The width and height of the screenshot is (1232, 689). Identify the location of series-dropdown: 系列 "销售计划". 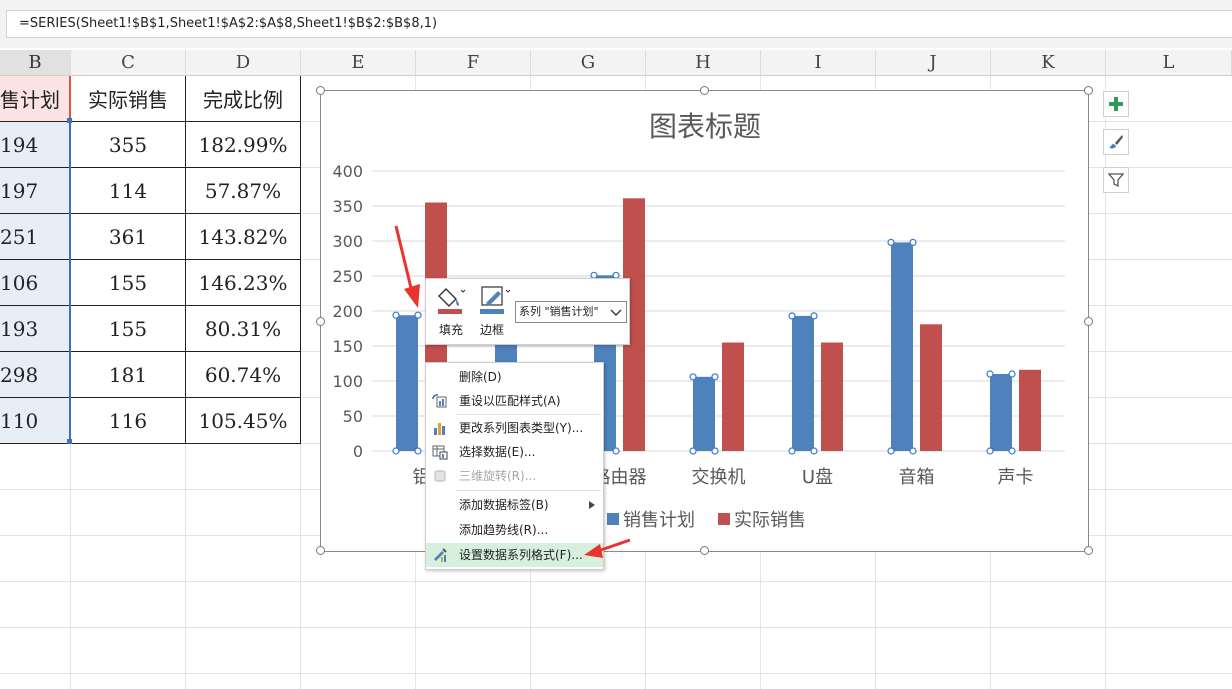
(571, 312).